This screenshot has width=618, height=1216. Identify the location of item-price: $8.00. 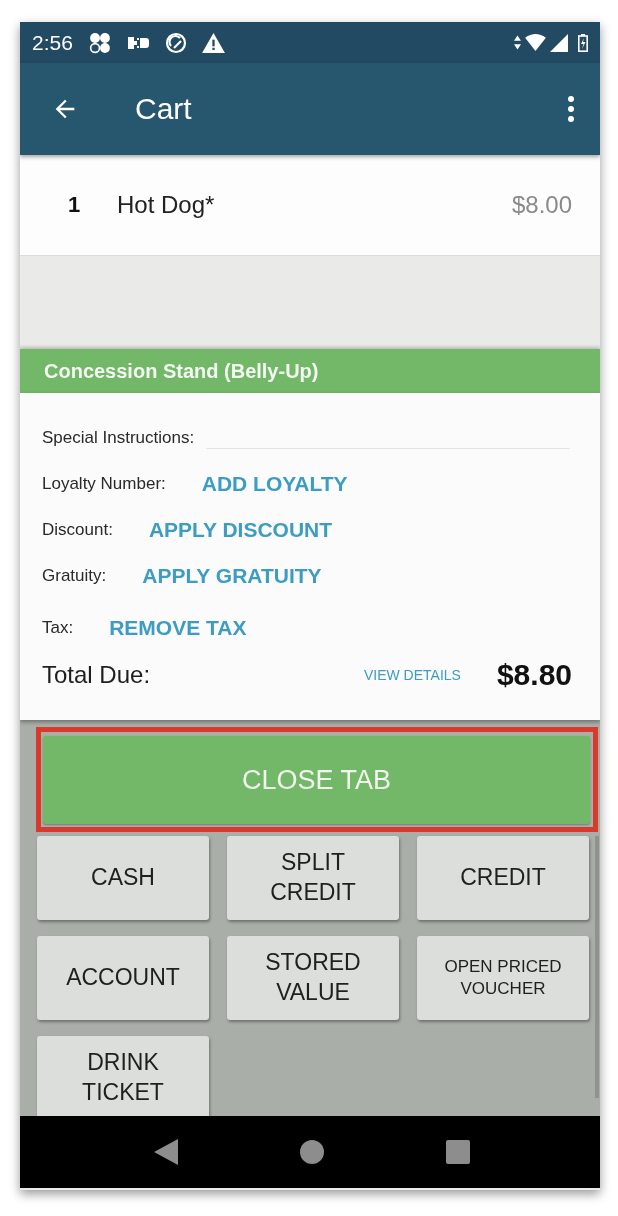
(541, 205).